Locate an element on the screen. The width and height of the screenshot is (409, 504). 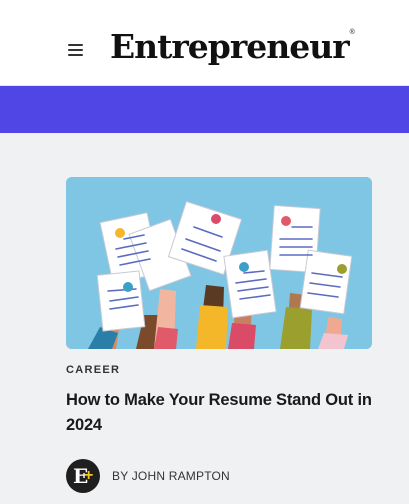
purple-banner is located at coordinates (204, 109).